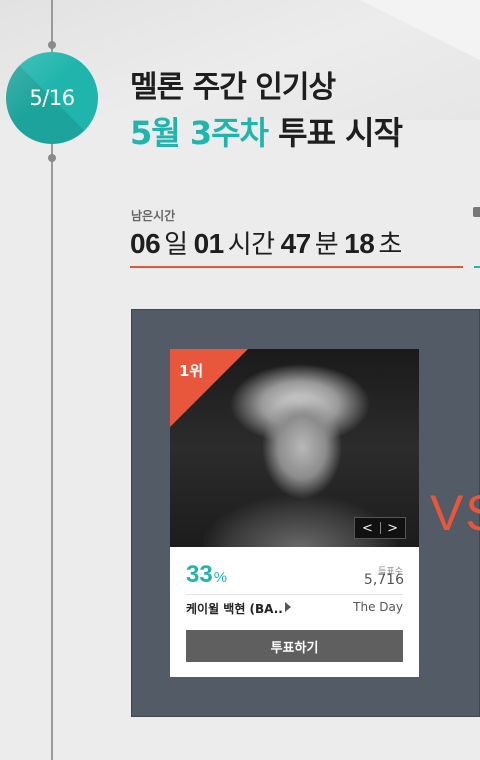  Describe the element at coordinates (153, 216) in the screenshot. I see `remaining-time-label: 남은시간` at that location.